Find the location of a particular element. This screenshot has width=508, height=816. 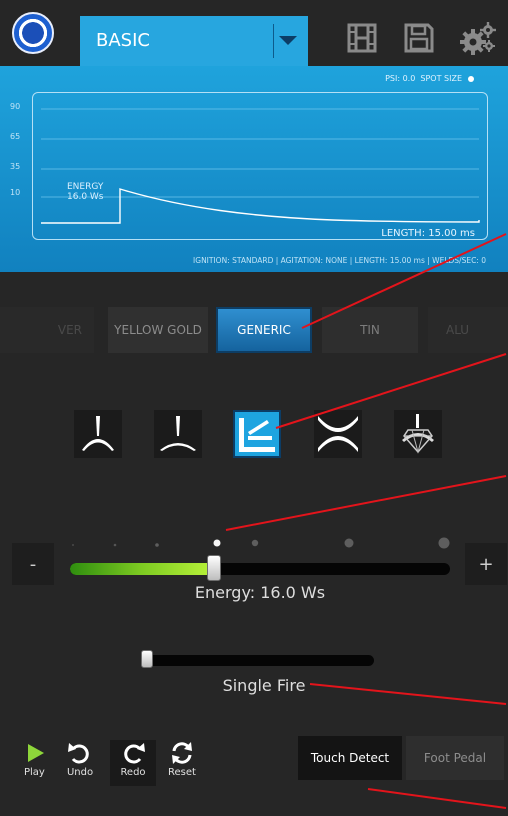

redo-button: Redo is located at coordinates (133, 763).